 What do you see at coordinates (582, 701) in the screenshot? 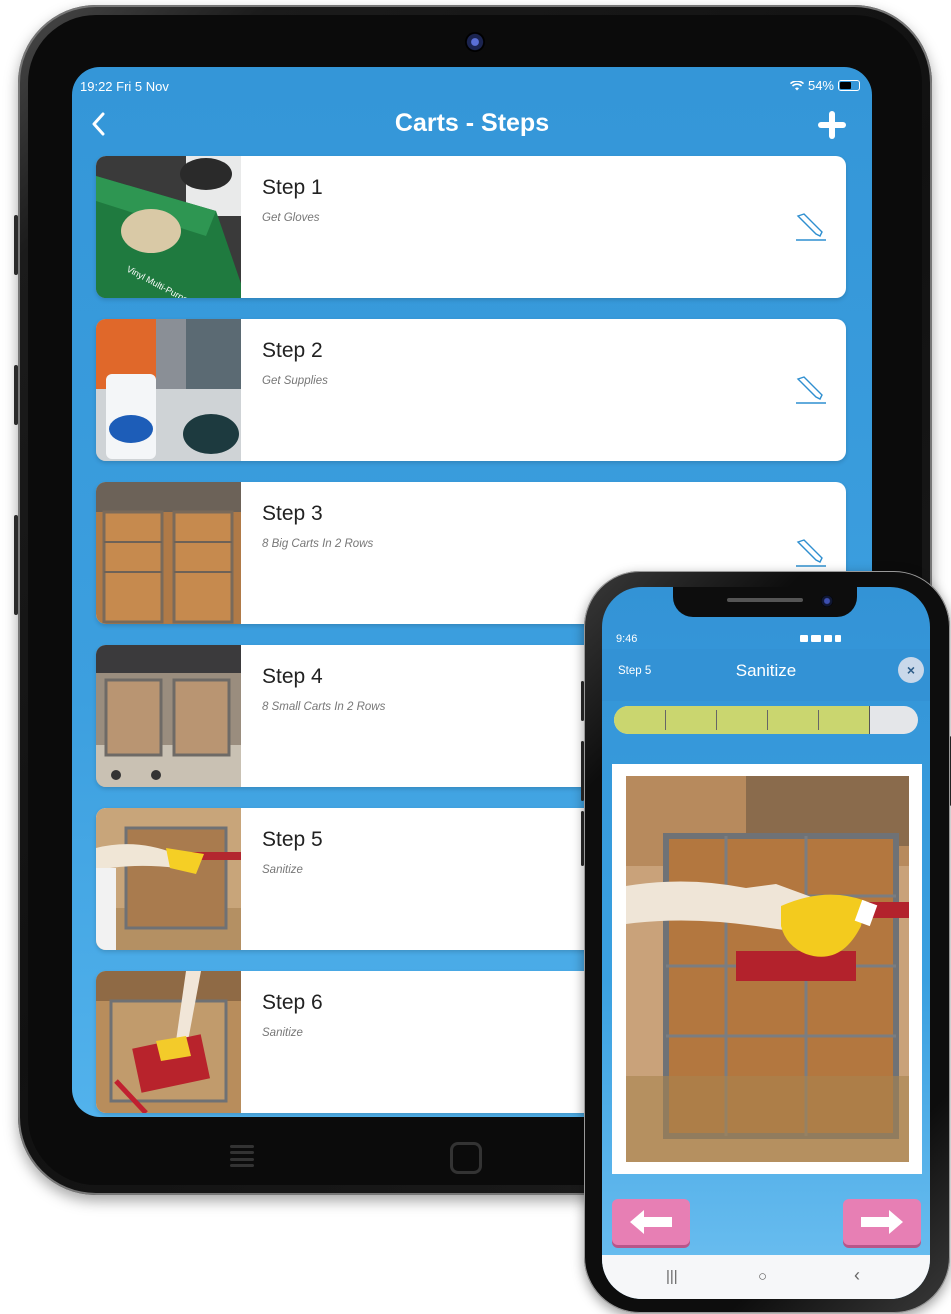
I see `phone-volume-up` at bounding box center [582, 701].